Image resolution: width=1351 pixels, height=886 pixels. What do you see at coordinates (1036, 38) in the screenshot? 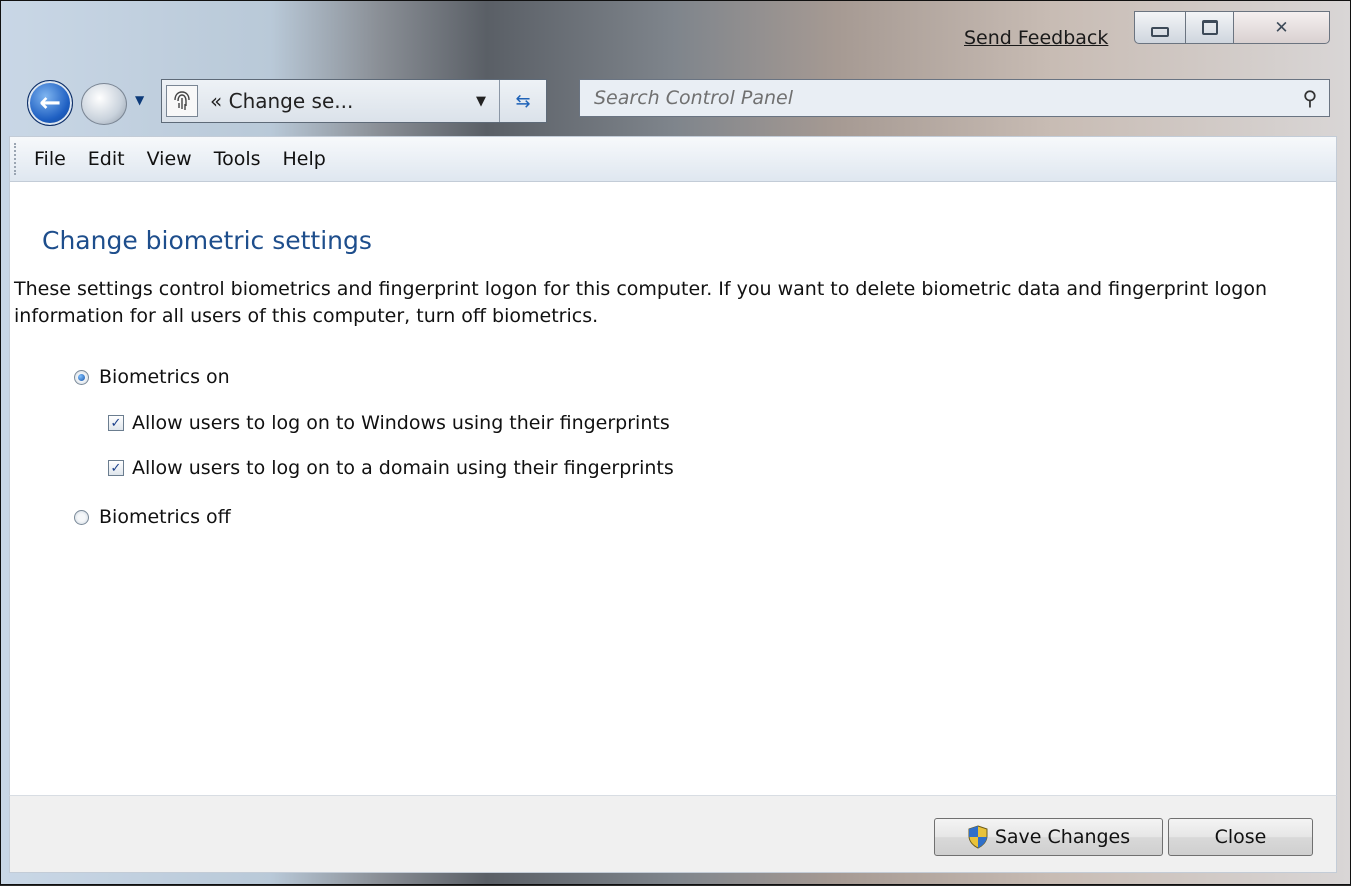
I see `send-feedback-link: Send Feedback` at bounding box center [1036, 38].